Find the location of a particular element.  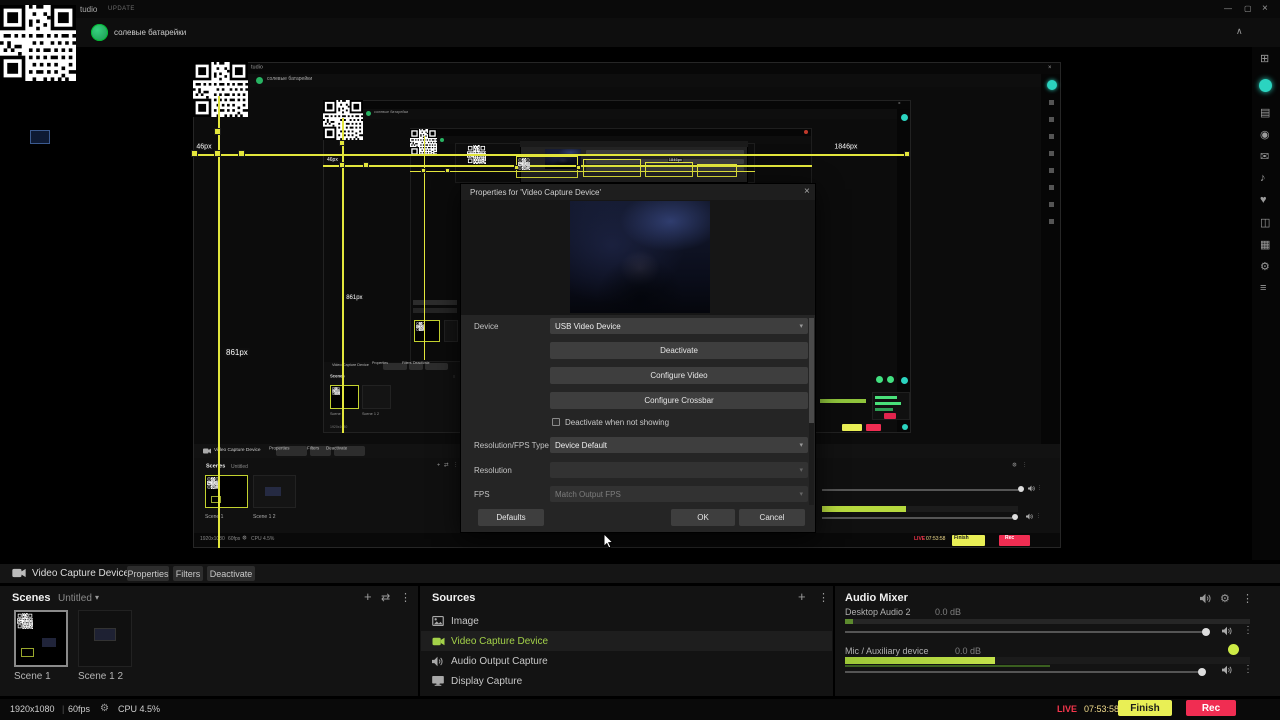

l2-finish-chip is located at coordinates (852, 427).